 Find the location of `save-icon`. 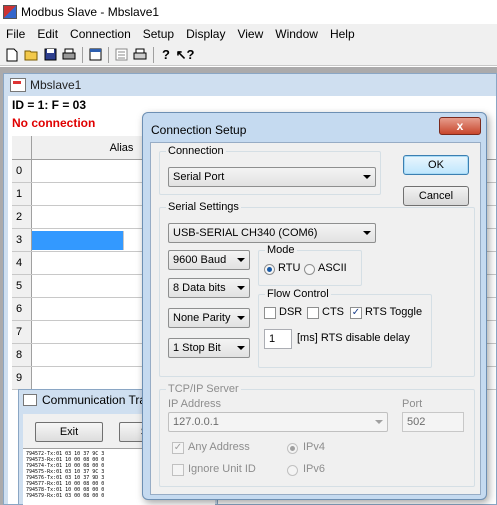

save-icon is located at coordinates (50, 55).